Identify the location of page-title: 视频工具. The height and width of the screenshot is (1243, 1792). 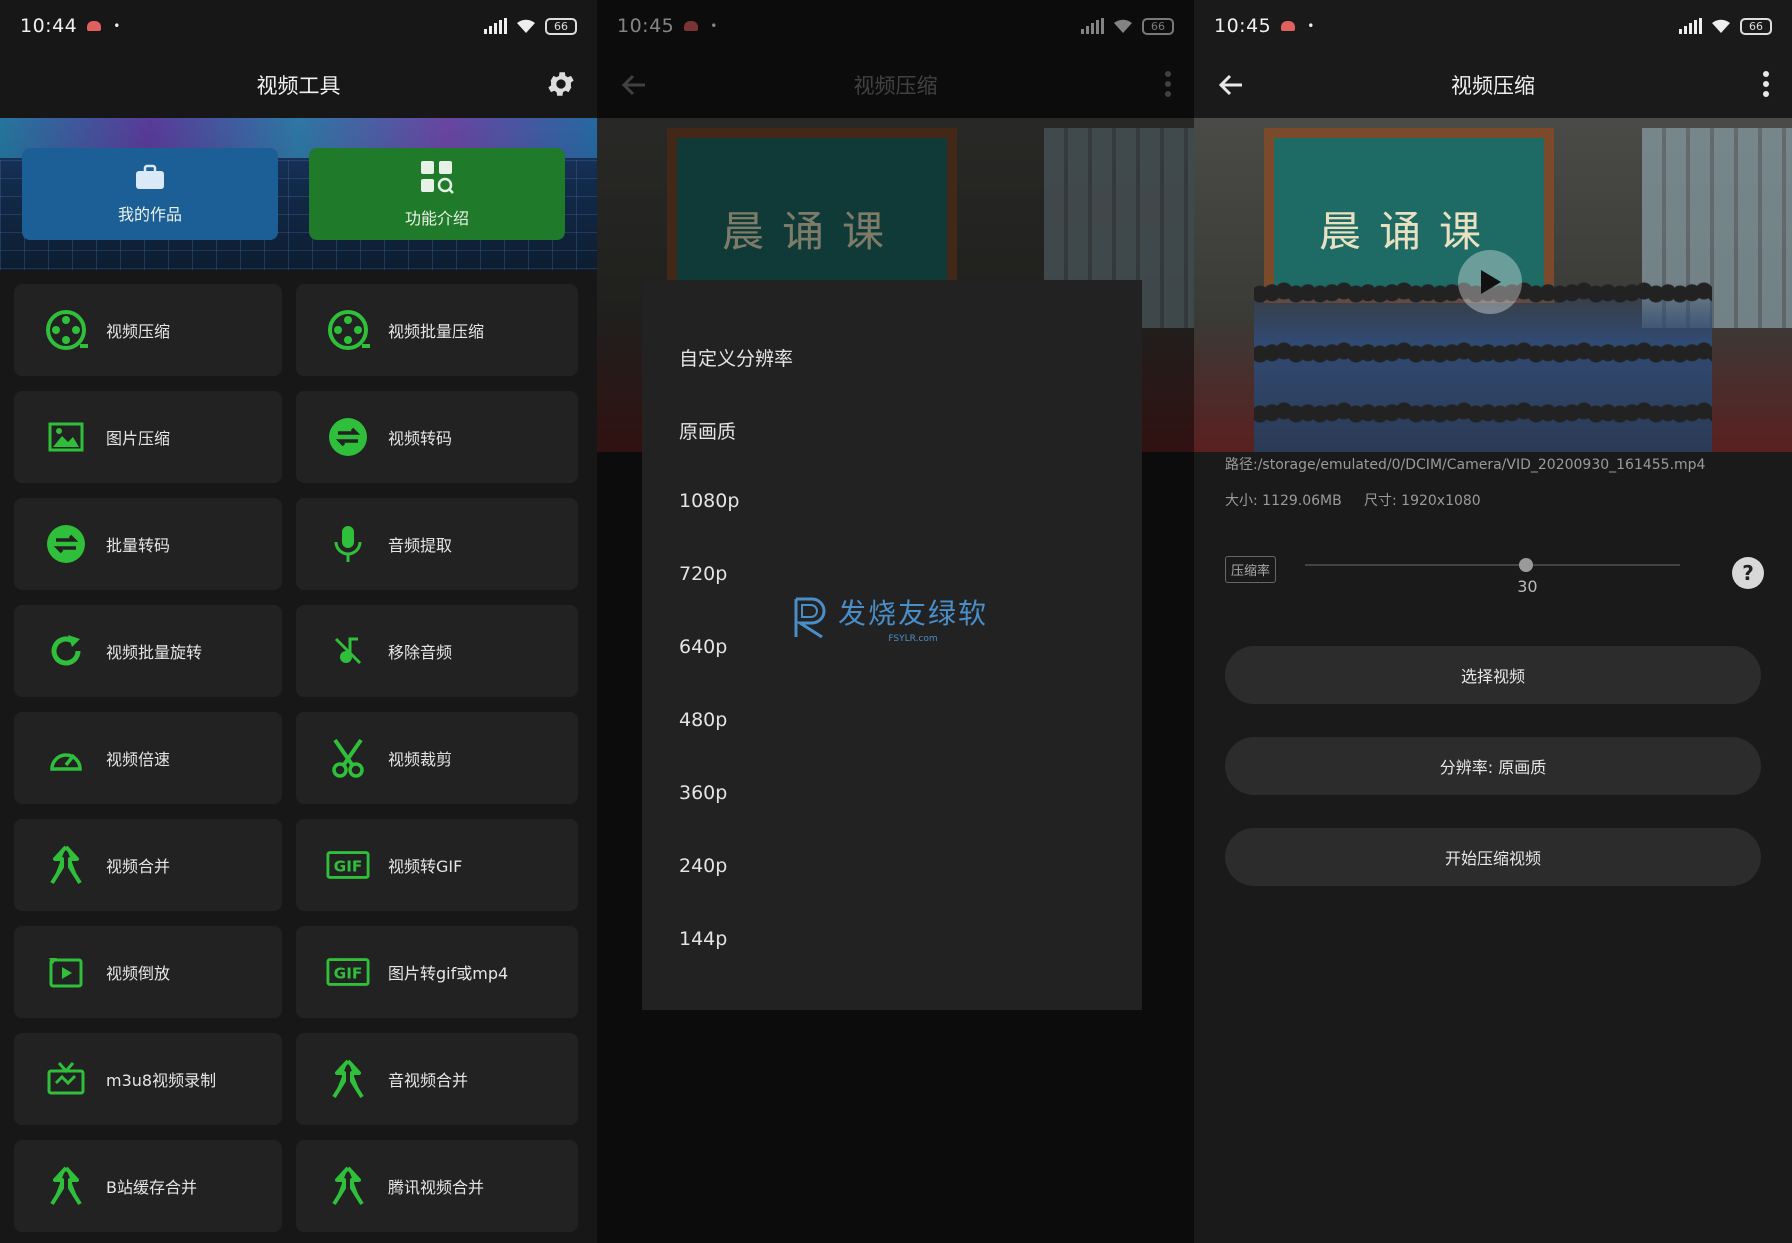
(298, 86).